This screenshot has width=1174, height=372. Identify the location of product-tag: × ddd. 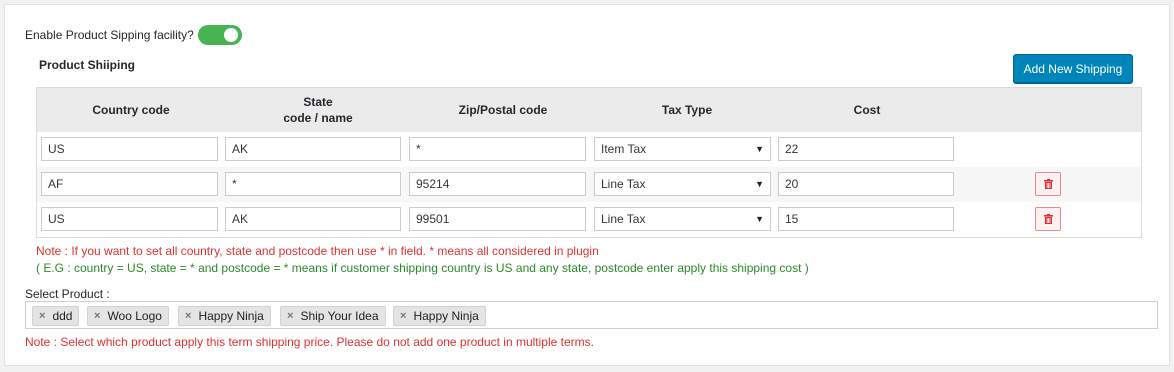
(56, 316).